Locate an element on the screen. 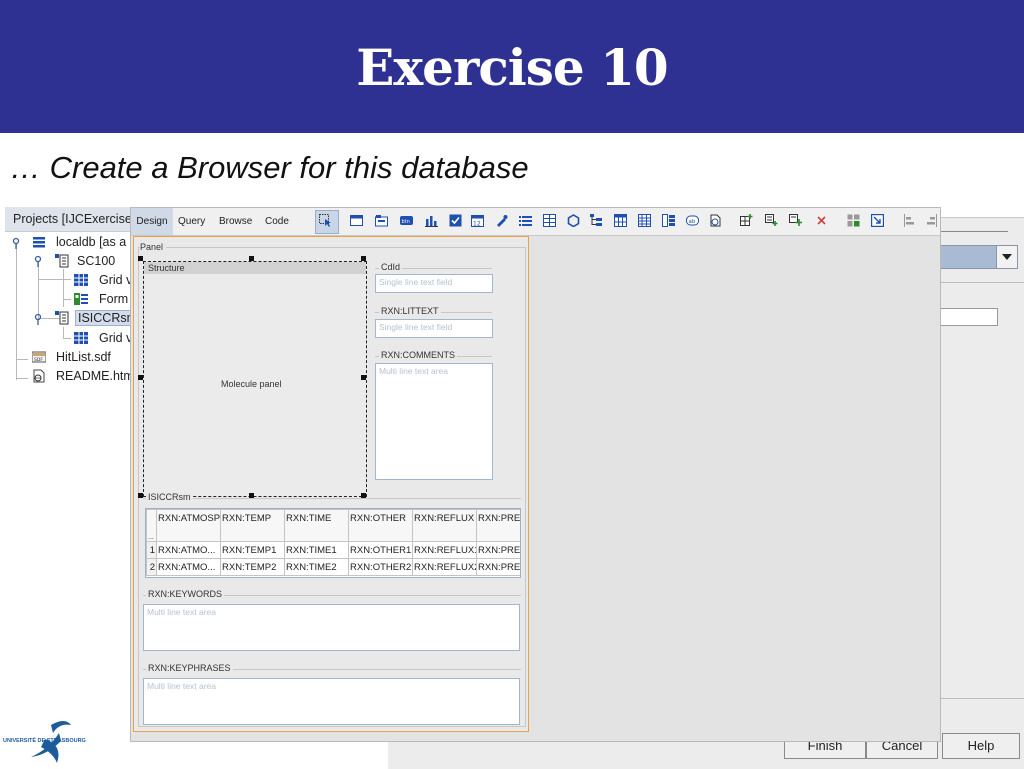 This screenshot has height=769, width=1024. littext-label: RXN:LITTEXT is located at coordinates (410, 311).